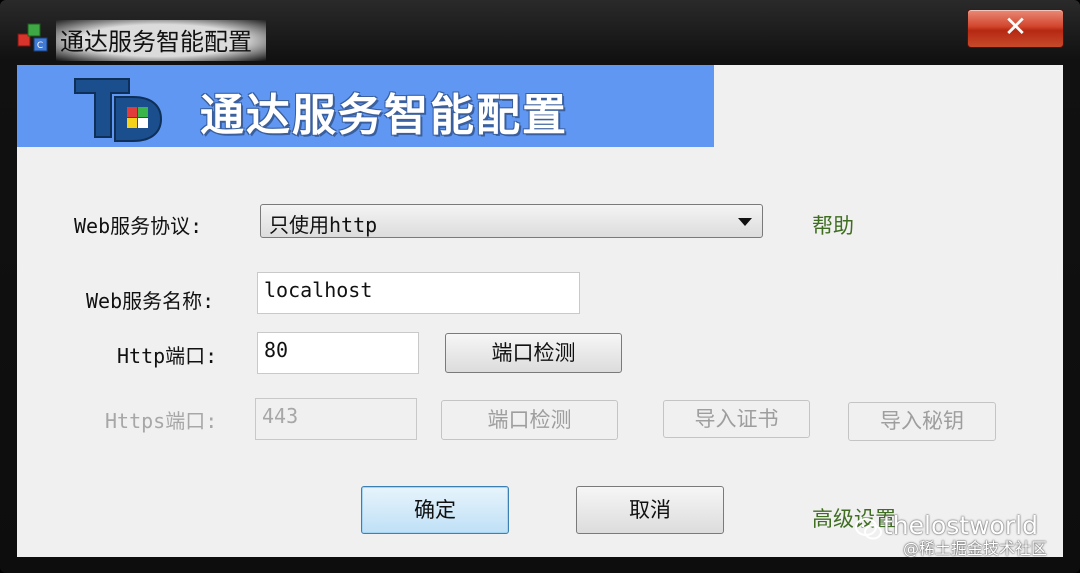 The image size is (1080, 573). I want to click on chevron-down-icon, so click(745, 222).